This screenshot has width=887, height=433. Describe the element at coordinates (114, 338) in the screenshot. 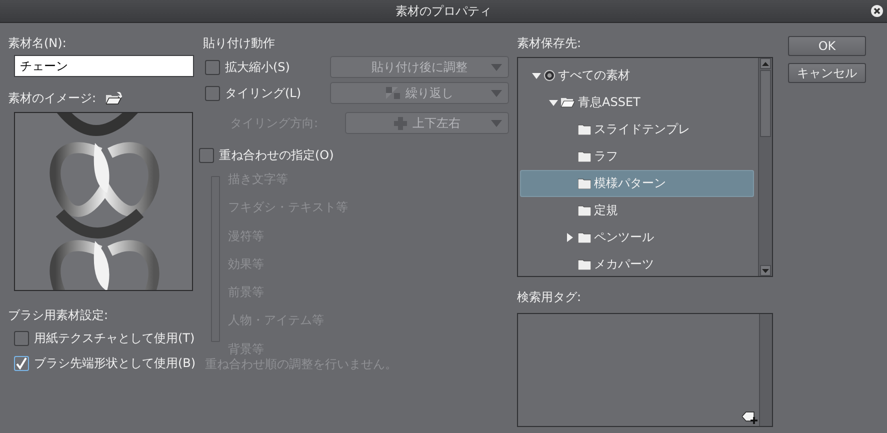

I see `checkbox-label: 用紙テクスチャとして使用(T)` at that location.